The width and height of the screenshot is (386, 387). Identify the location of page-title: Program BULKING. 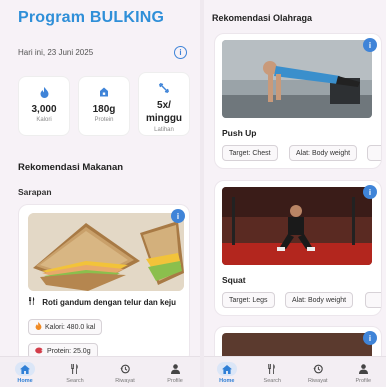
(91, 17).